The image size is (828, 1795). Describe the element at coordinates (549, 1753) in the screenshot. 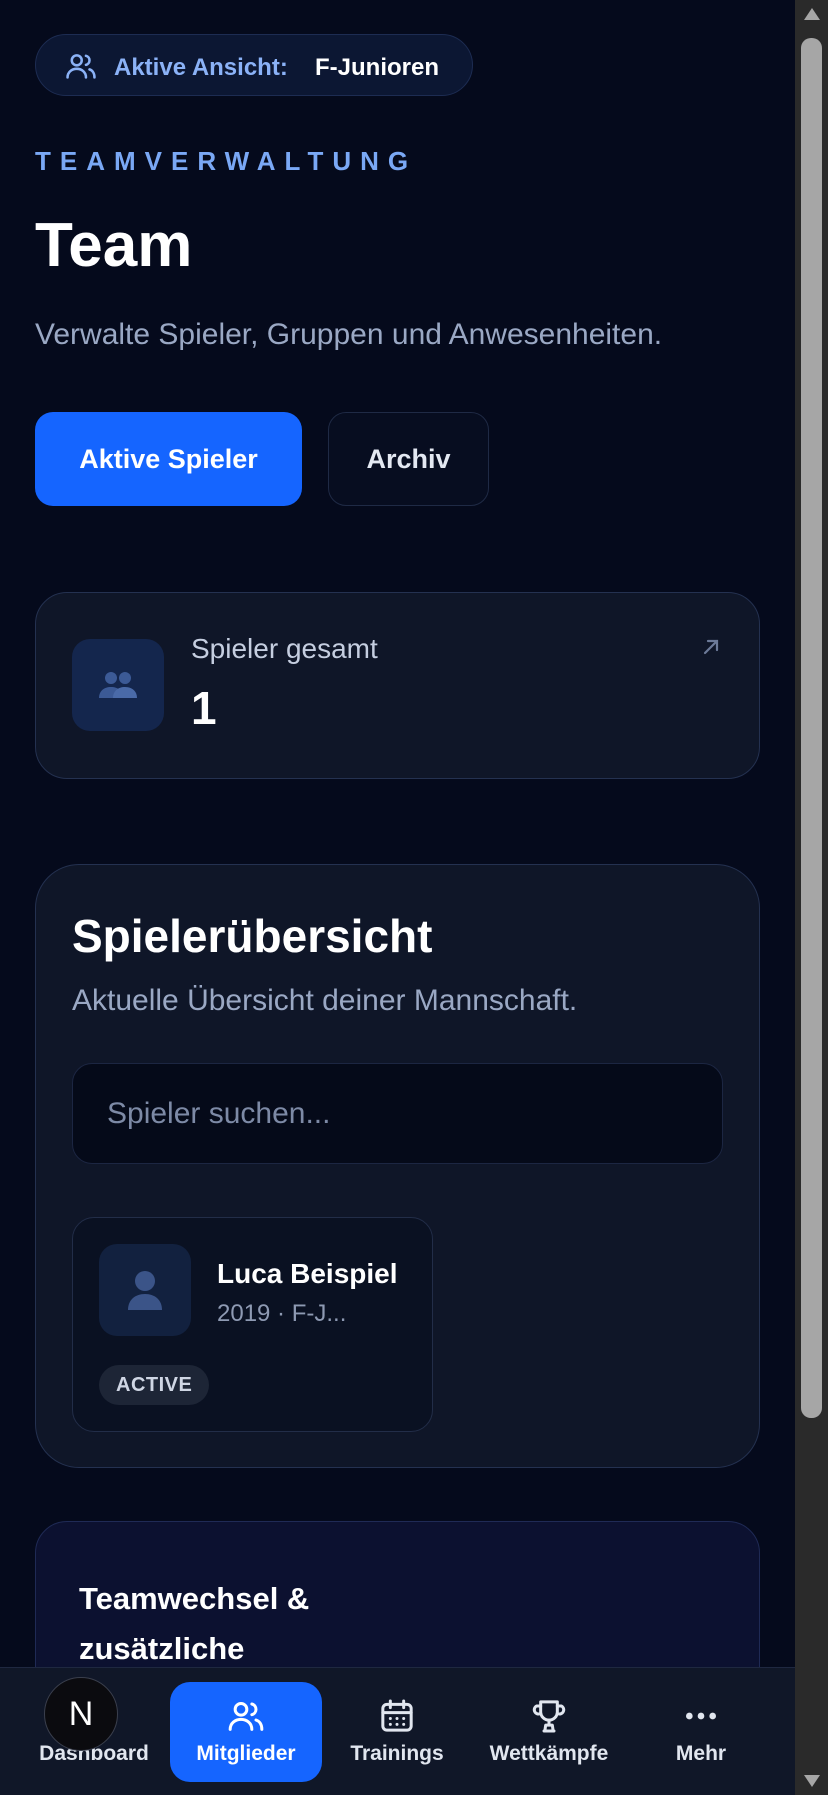

I see `nav-label-competitions: Wettkämpfe` at that location.